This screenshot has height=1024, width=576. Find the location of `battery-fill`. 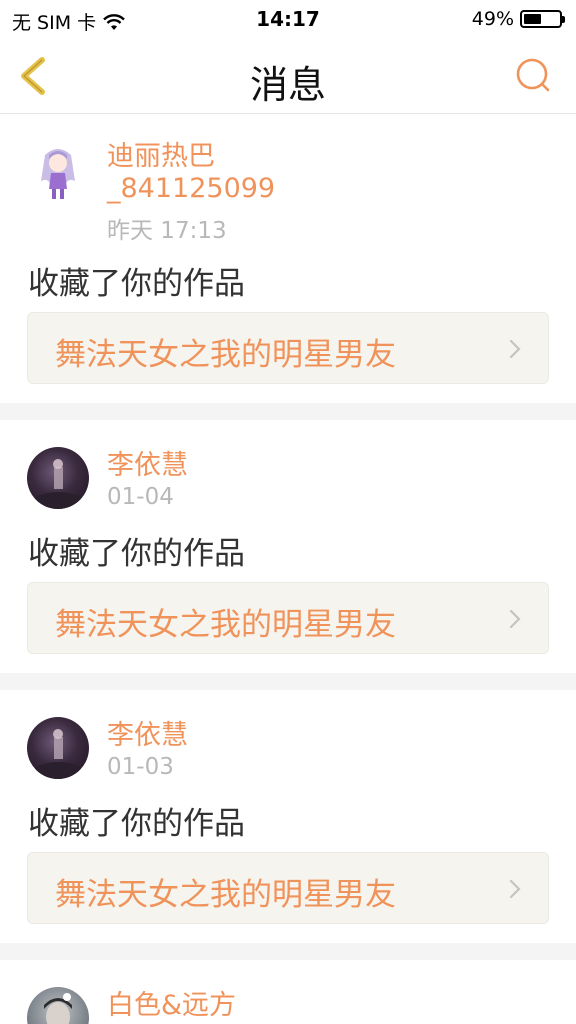

battery-fill is located at coordinates (532, 19).